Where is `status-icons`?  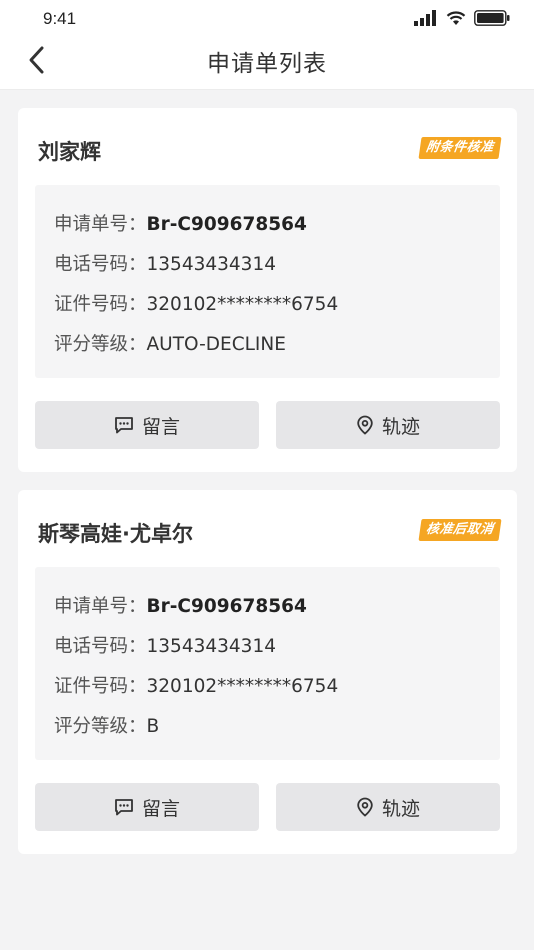
status-icons is located at coordinates (462, 18).